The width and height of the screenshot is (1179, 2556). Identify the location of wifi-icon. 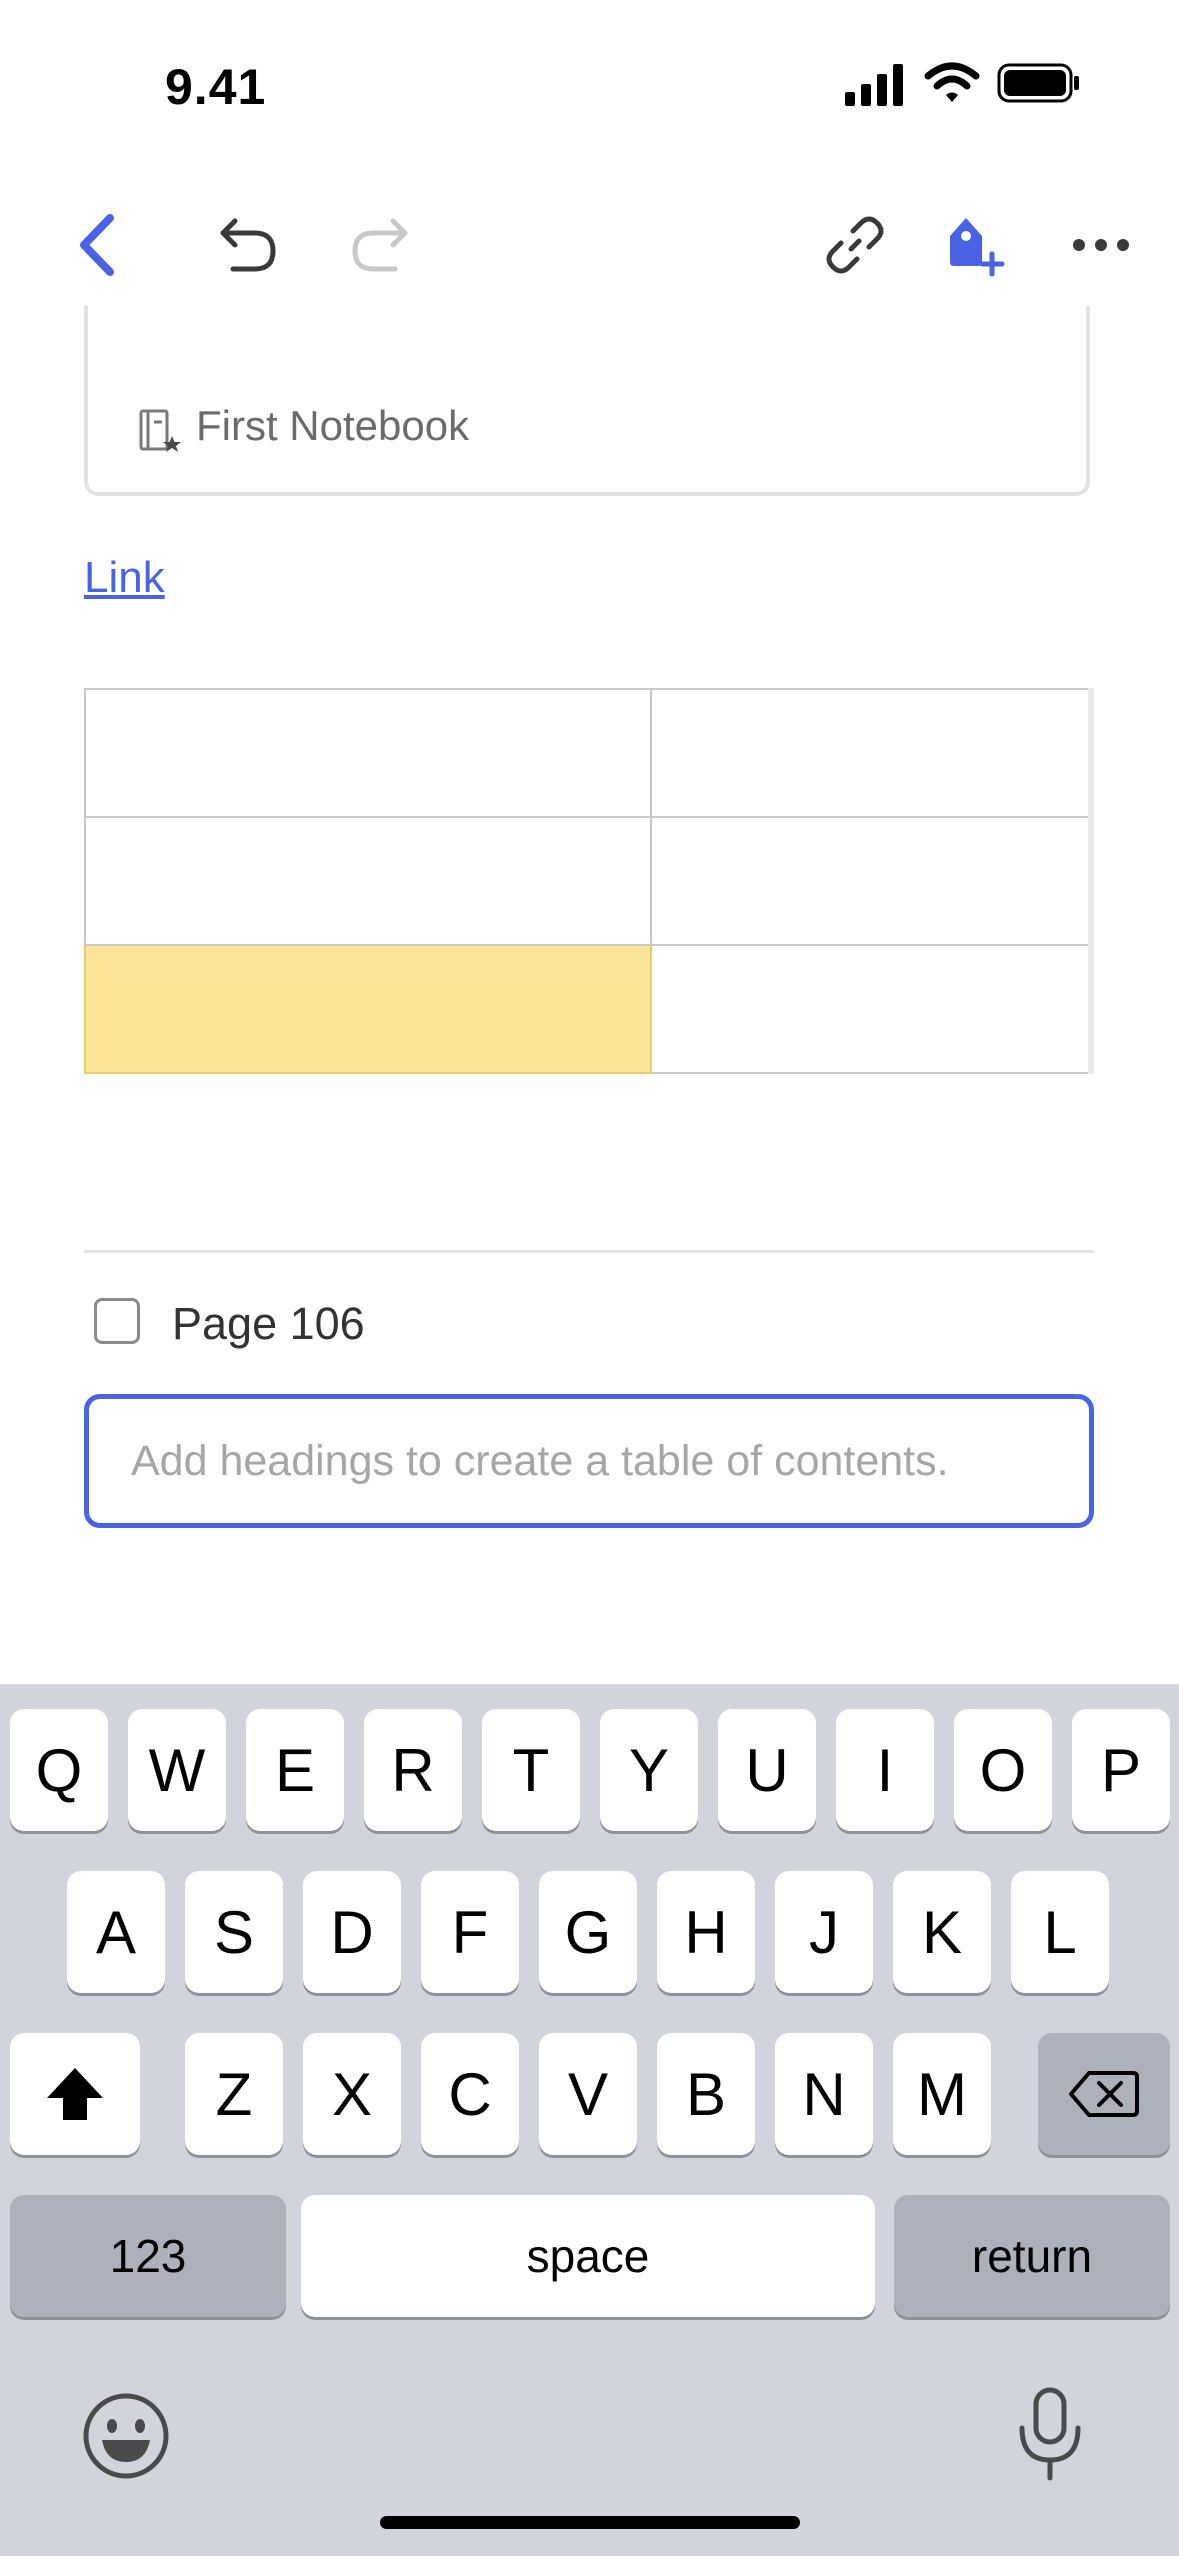
(952, 82).